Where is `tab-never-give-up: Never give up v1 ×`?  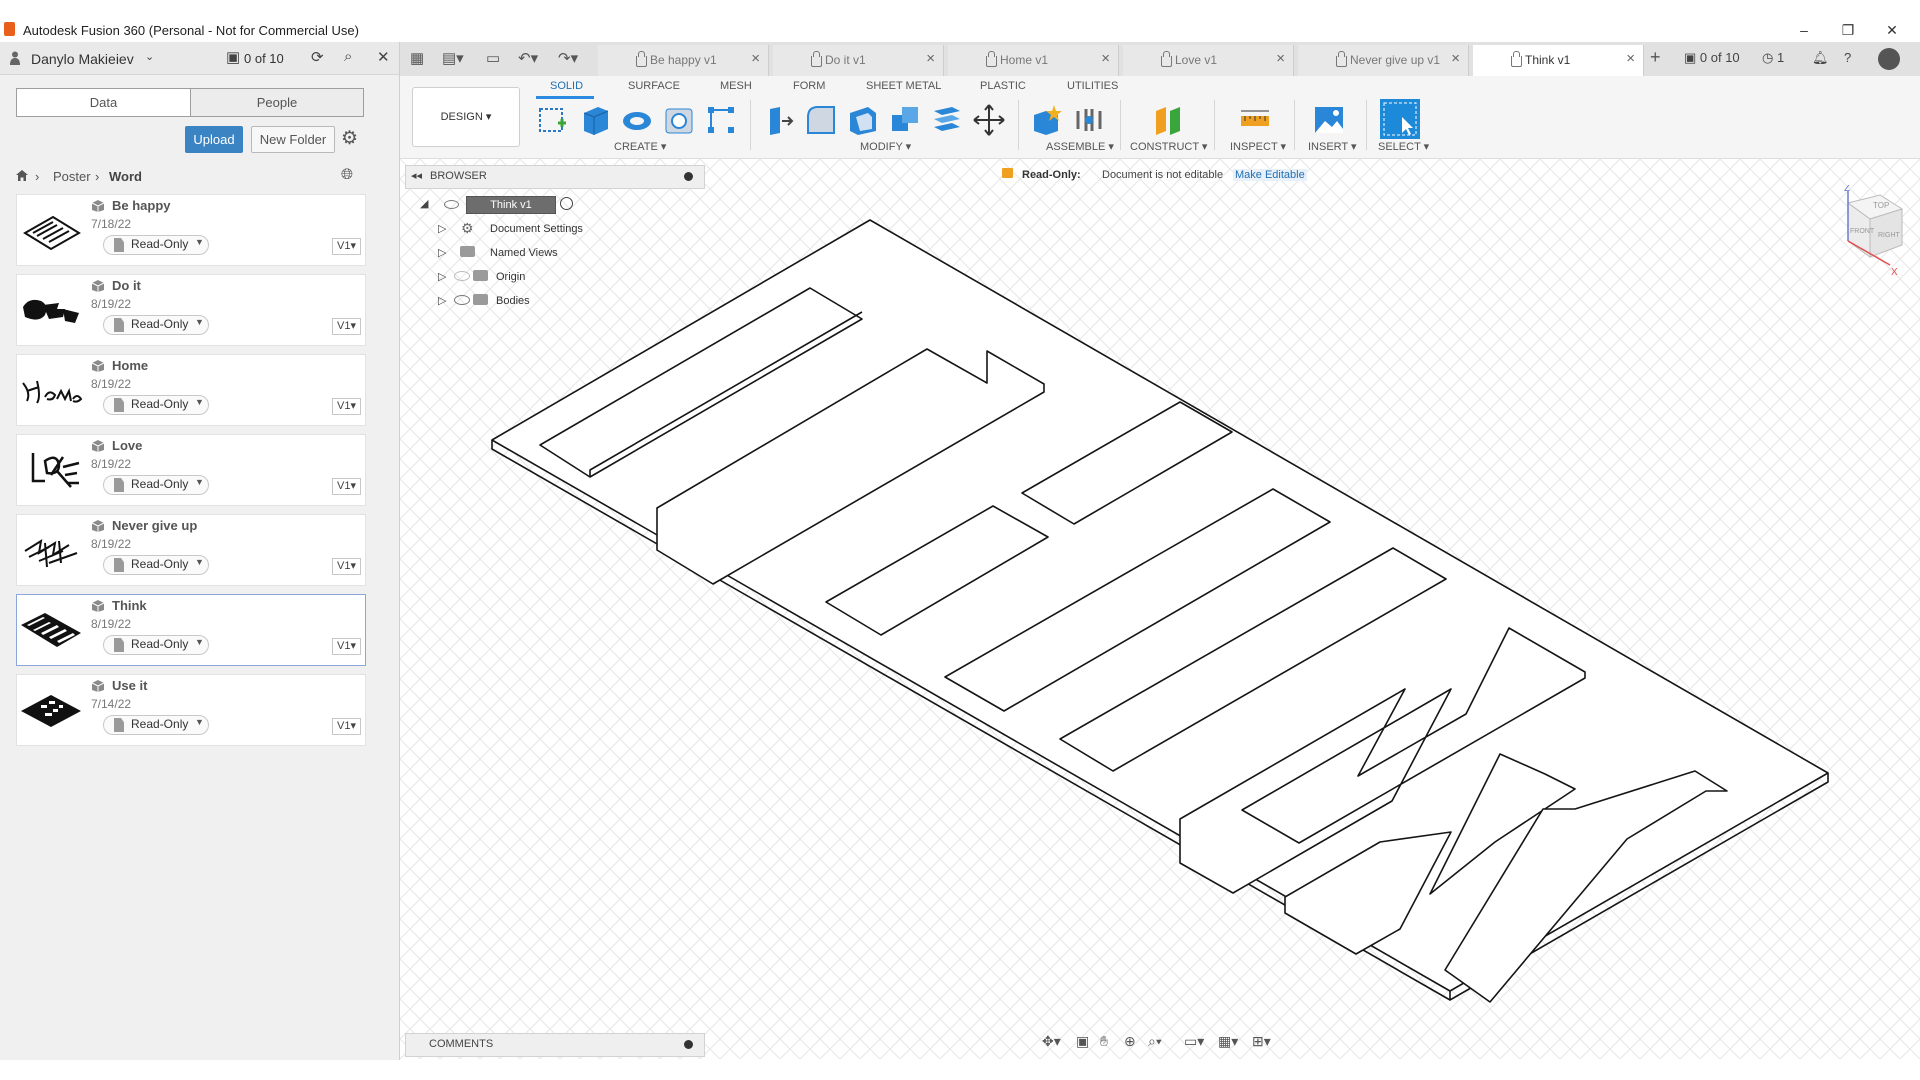 tab-never-give-up: Never give up v1 × is located at coordinates (1383, 60).